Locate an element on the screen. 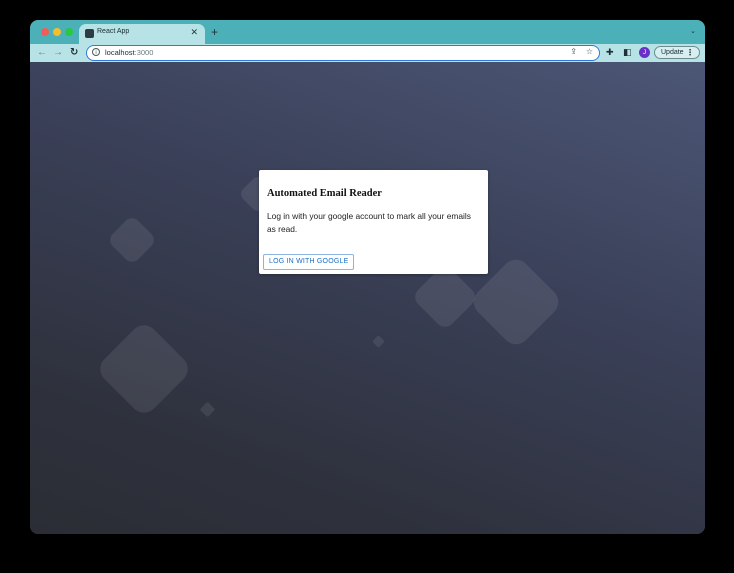  zoom-window-button is located at coordinates (69, 32).